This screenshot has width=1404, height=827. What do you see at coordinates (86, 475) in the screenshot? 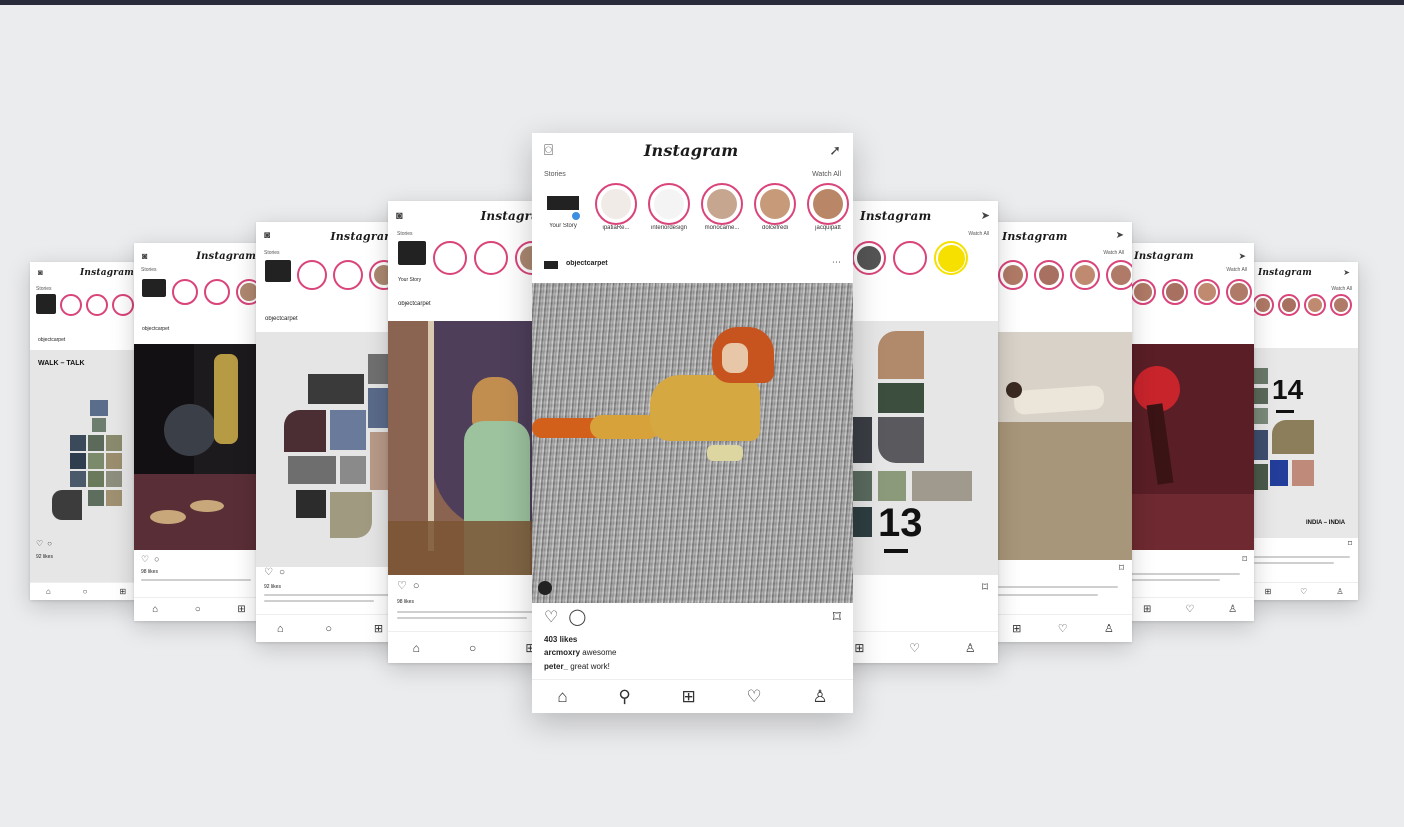
I see `post-image: WALK – TALK` at bounding box center [86, 475].